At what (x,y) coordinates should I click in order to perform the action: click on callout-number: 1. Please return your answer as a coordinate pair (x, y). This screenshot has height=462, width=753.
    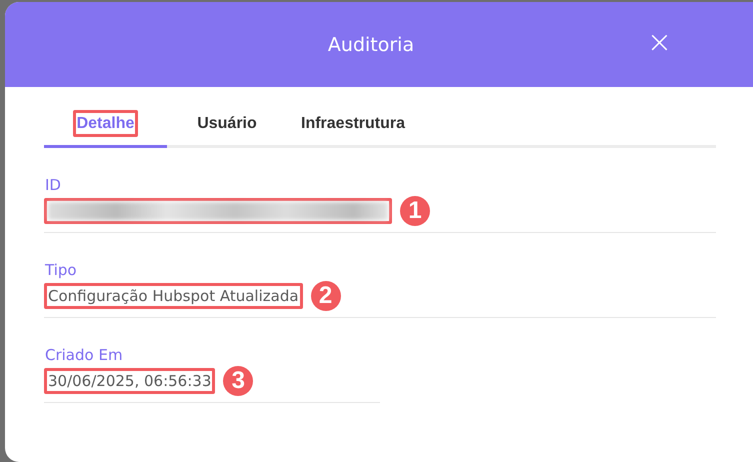
    Looking at the image, I should click on (415, 211).